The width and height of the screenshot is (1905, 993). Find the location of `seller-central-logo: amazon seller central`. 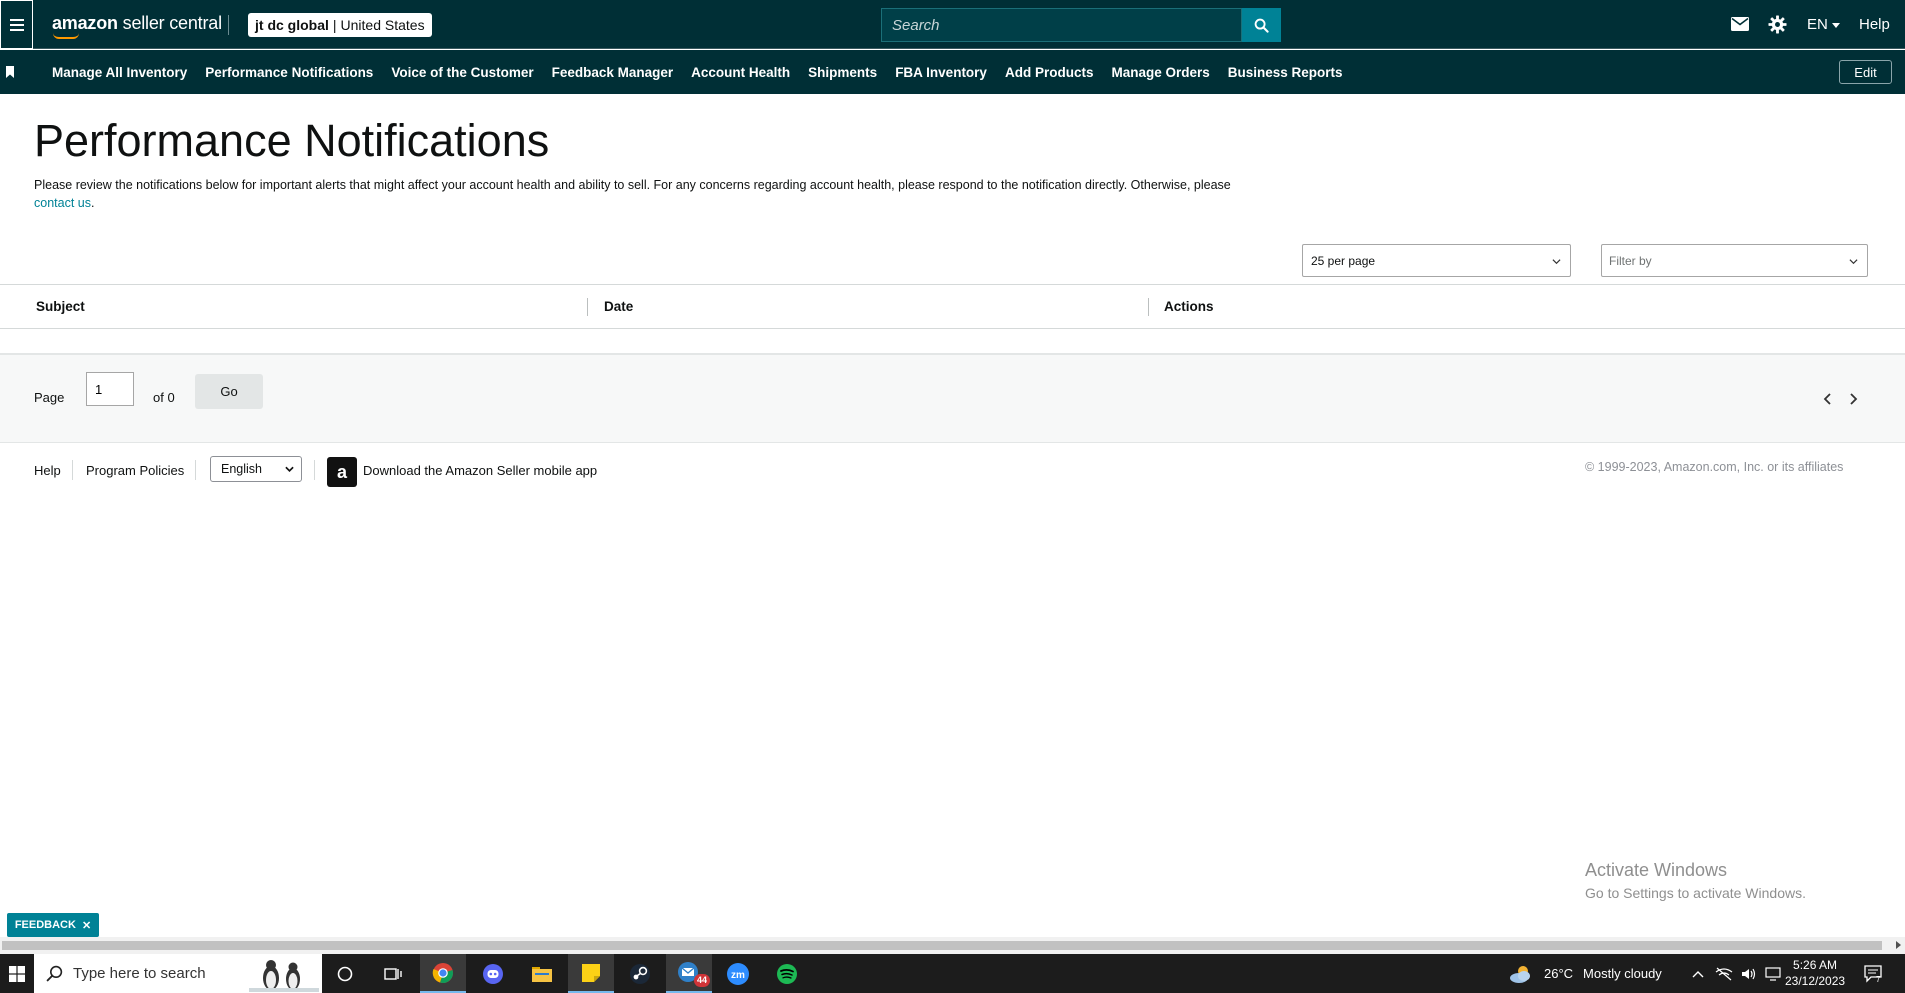

seller-central-logo: amazon seller central is located at coordinates (137, 23).